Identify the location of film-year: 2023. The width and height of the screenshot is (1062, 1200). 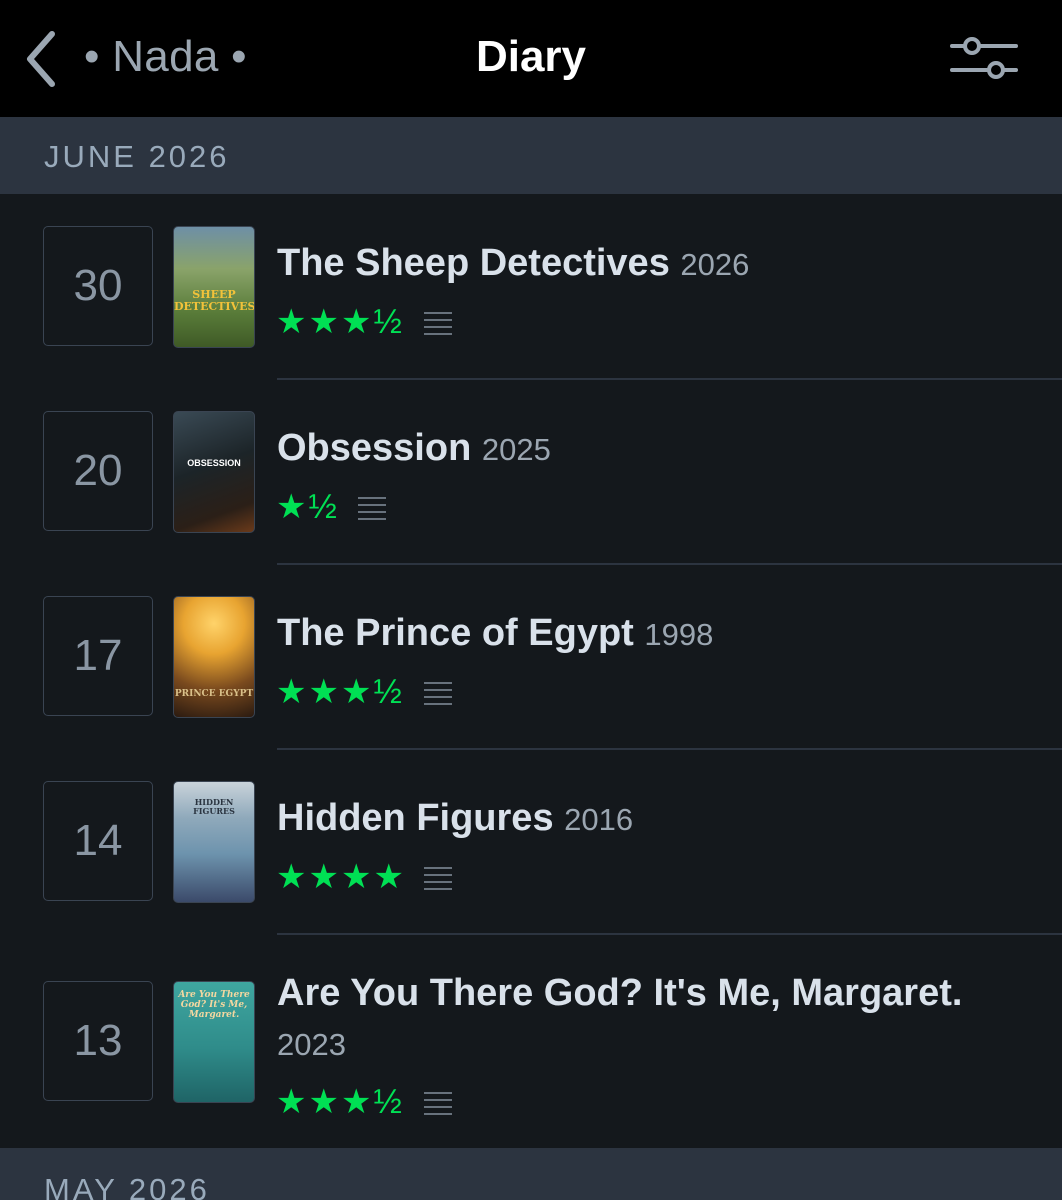
(311, 1044).